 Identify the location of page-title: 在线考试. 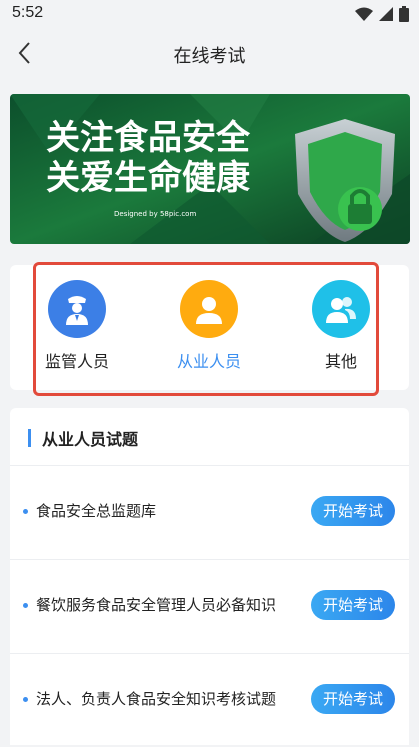
(209, 56).